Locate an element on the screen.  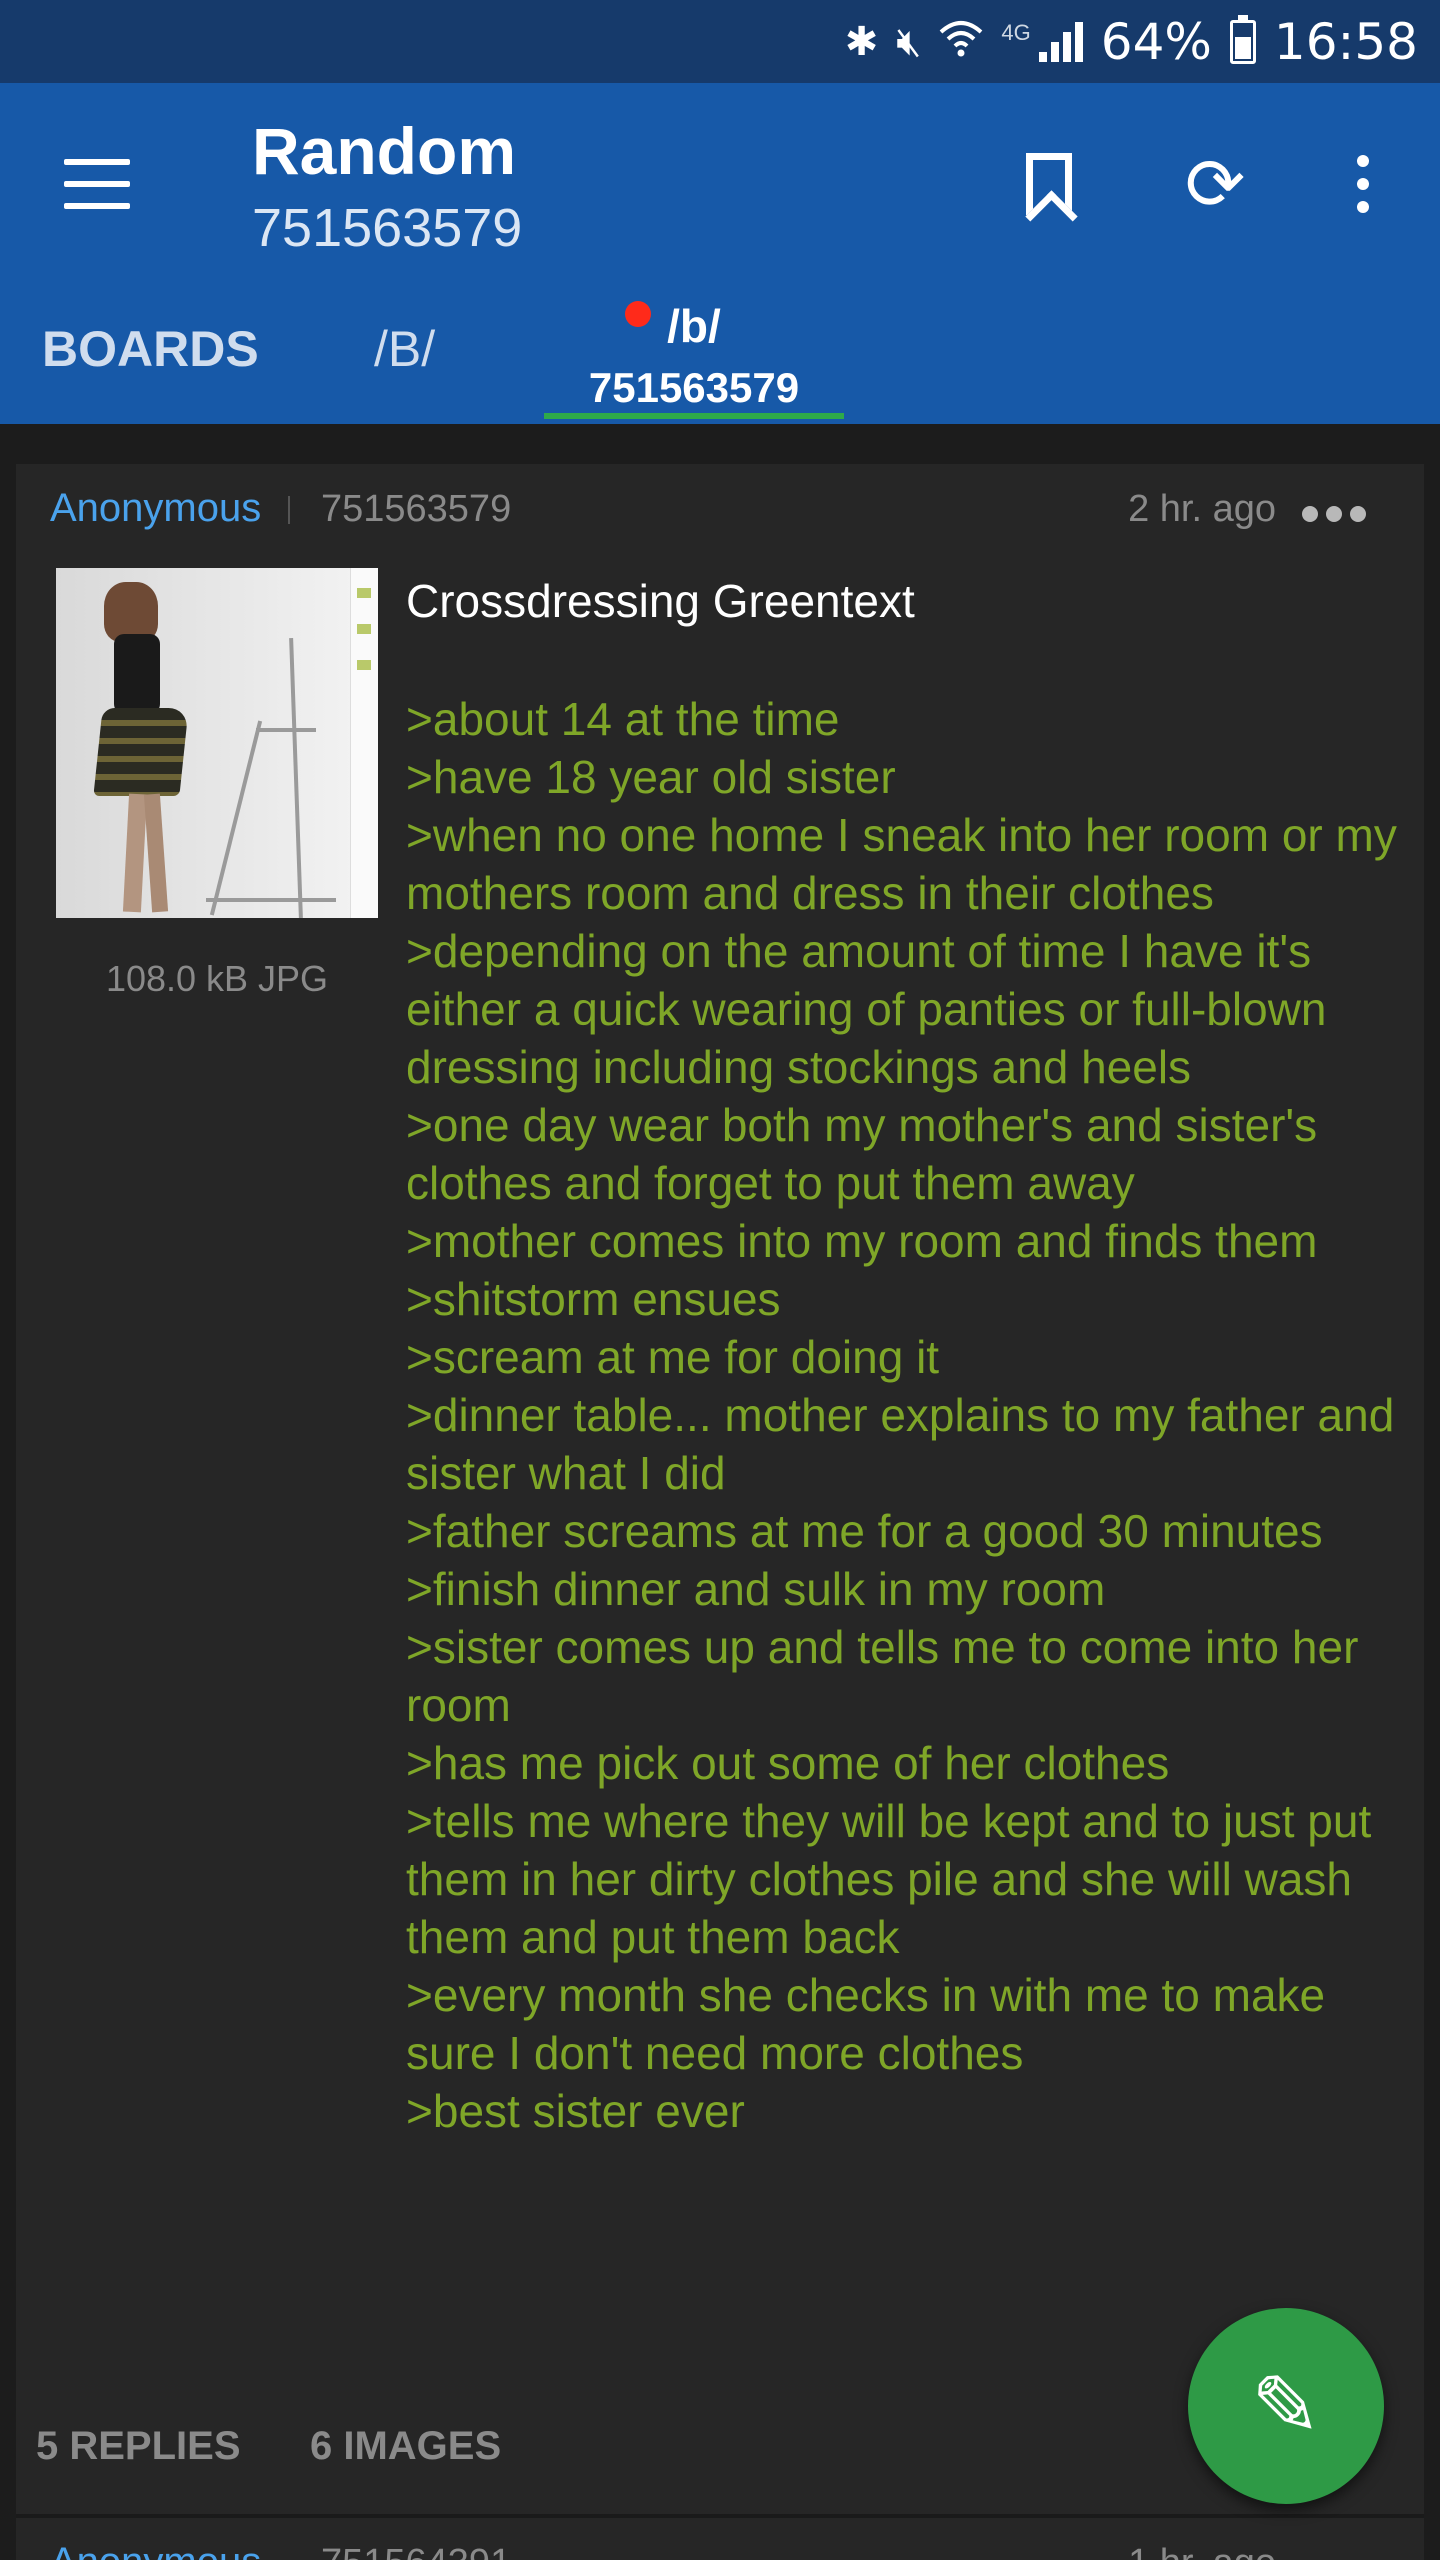
bookmark-icon is located at coordinates (1049, 184).